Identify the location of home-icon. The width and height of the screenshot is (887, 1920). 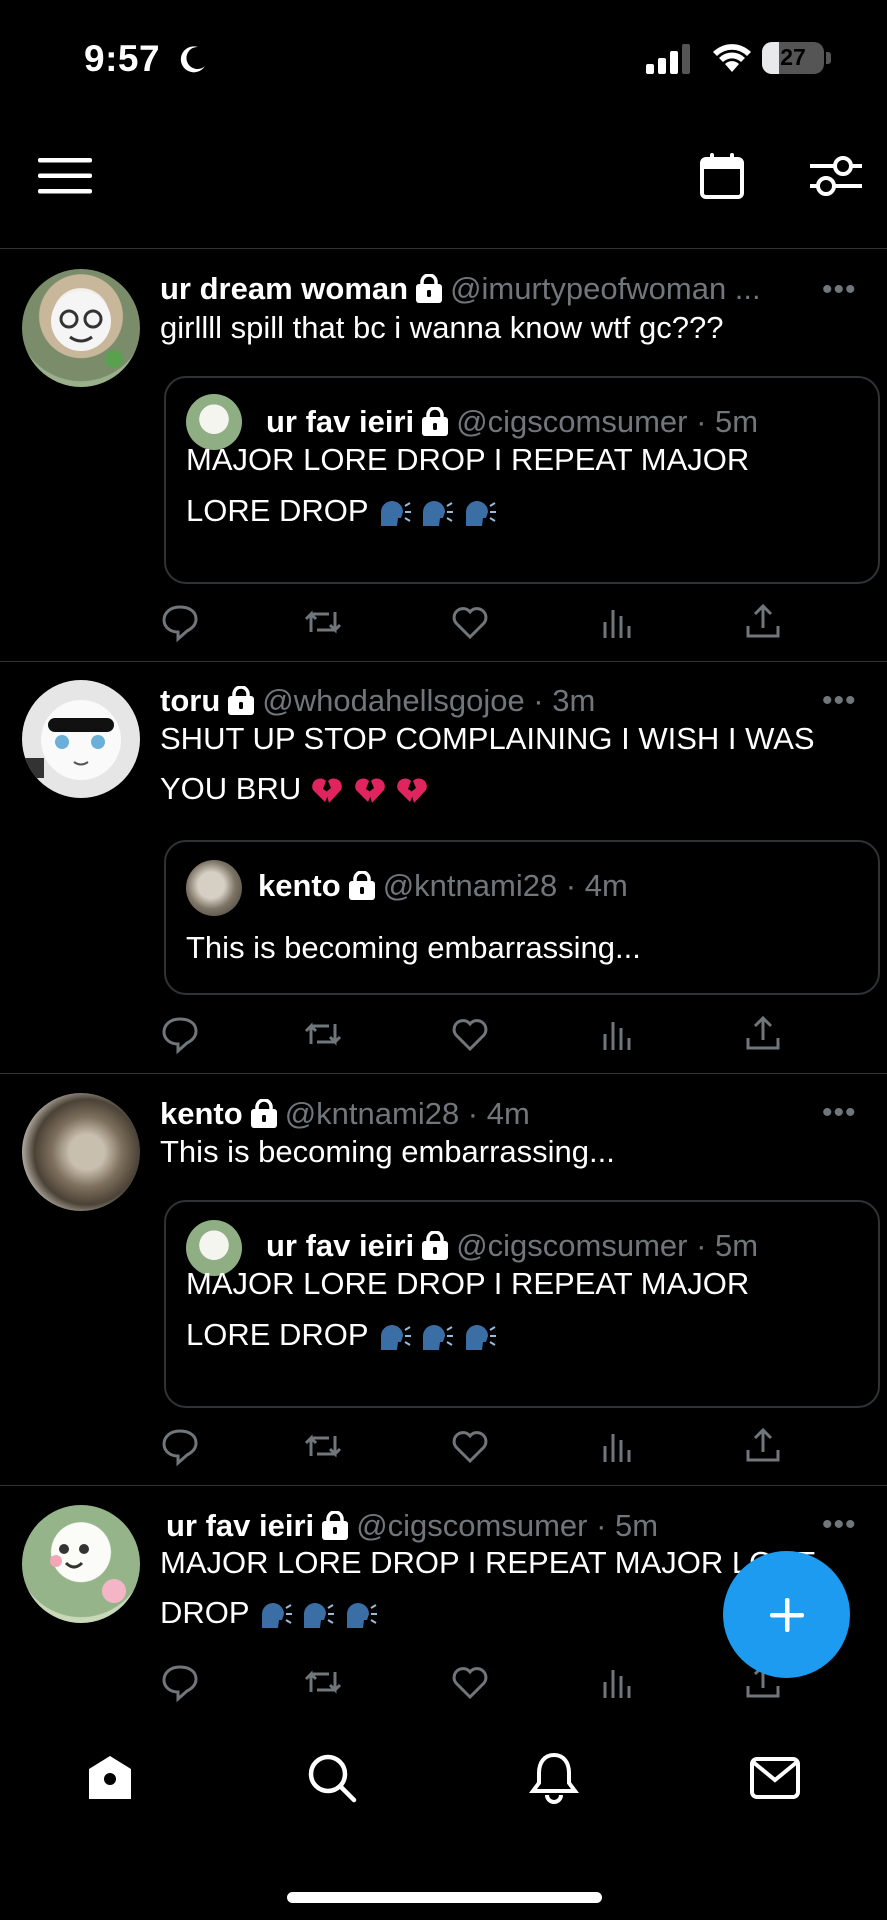
(110, 1777).